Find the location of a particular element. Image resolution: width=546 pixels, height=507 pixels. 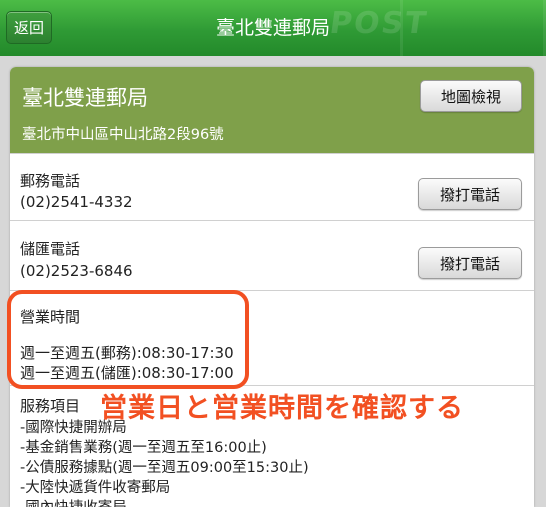

app-bar: POST 返回 臺北雙連郵局 is located at coordinates (273, 28).